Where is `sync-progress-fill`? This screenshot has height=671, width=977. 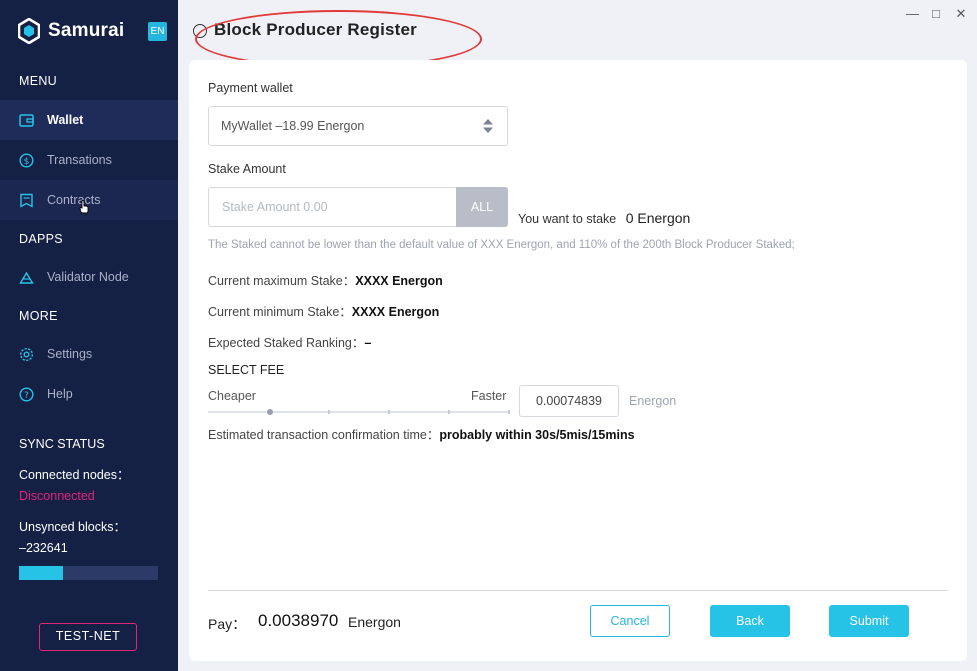
sync-progress-fill is located at coordinates (41, 573).